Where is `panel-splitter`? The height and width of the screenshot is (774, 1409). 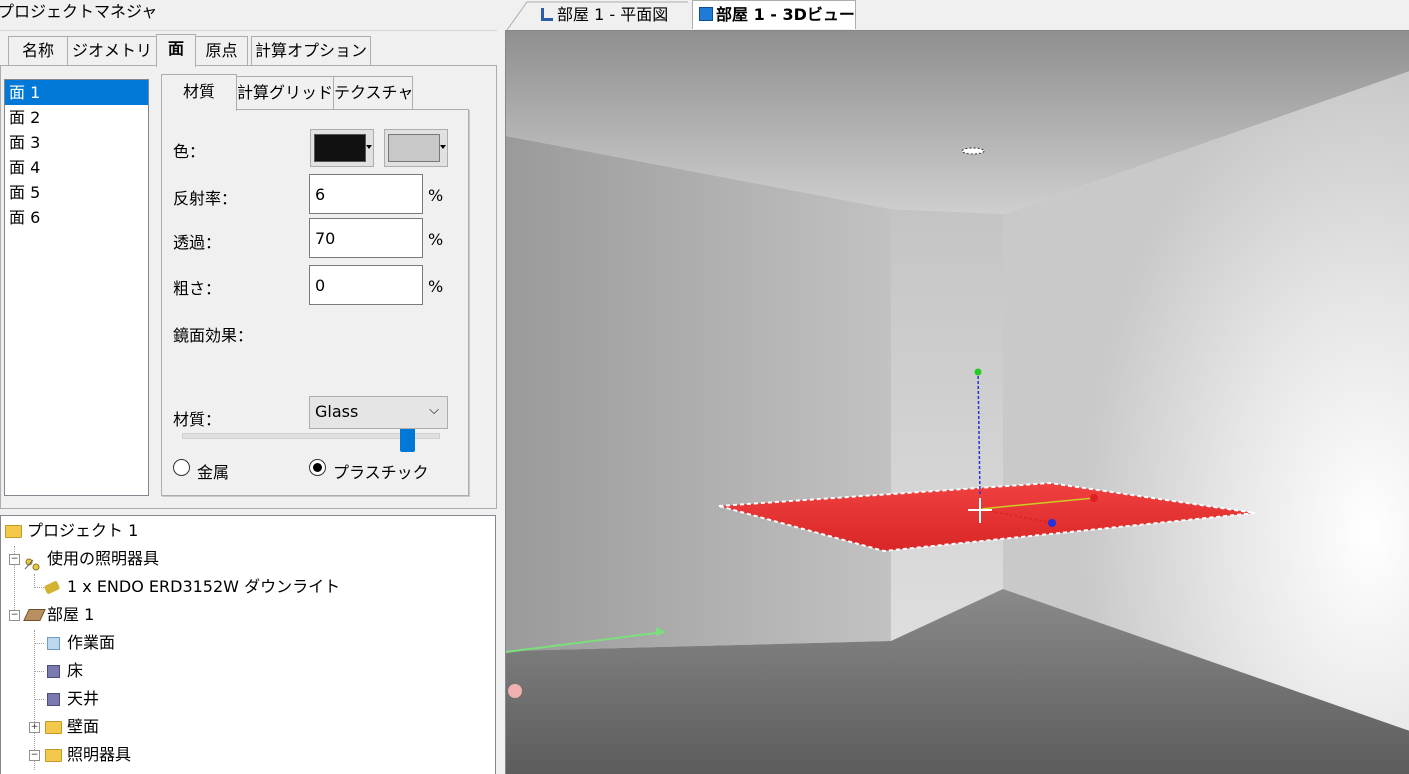 panel-splitter is located at coordinates (501, 386).